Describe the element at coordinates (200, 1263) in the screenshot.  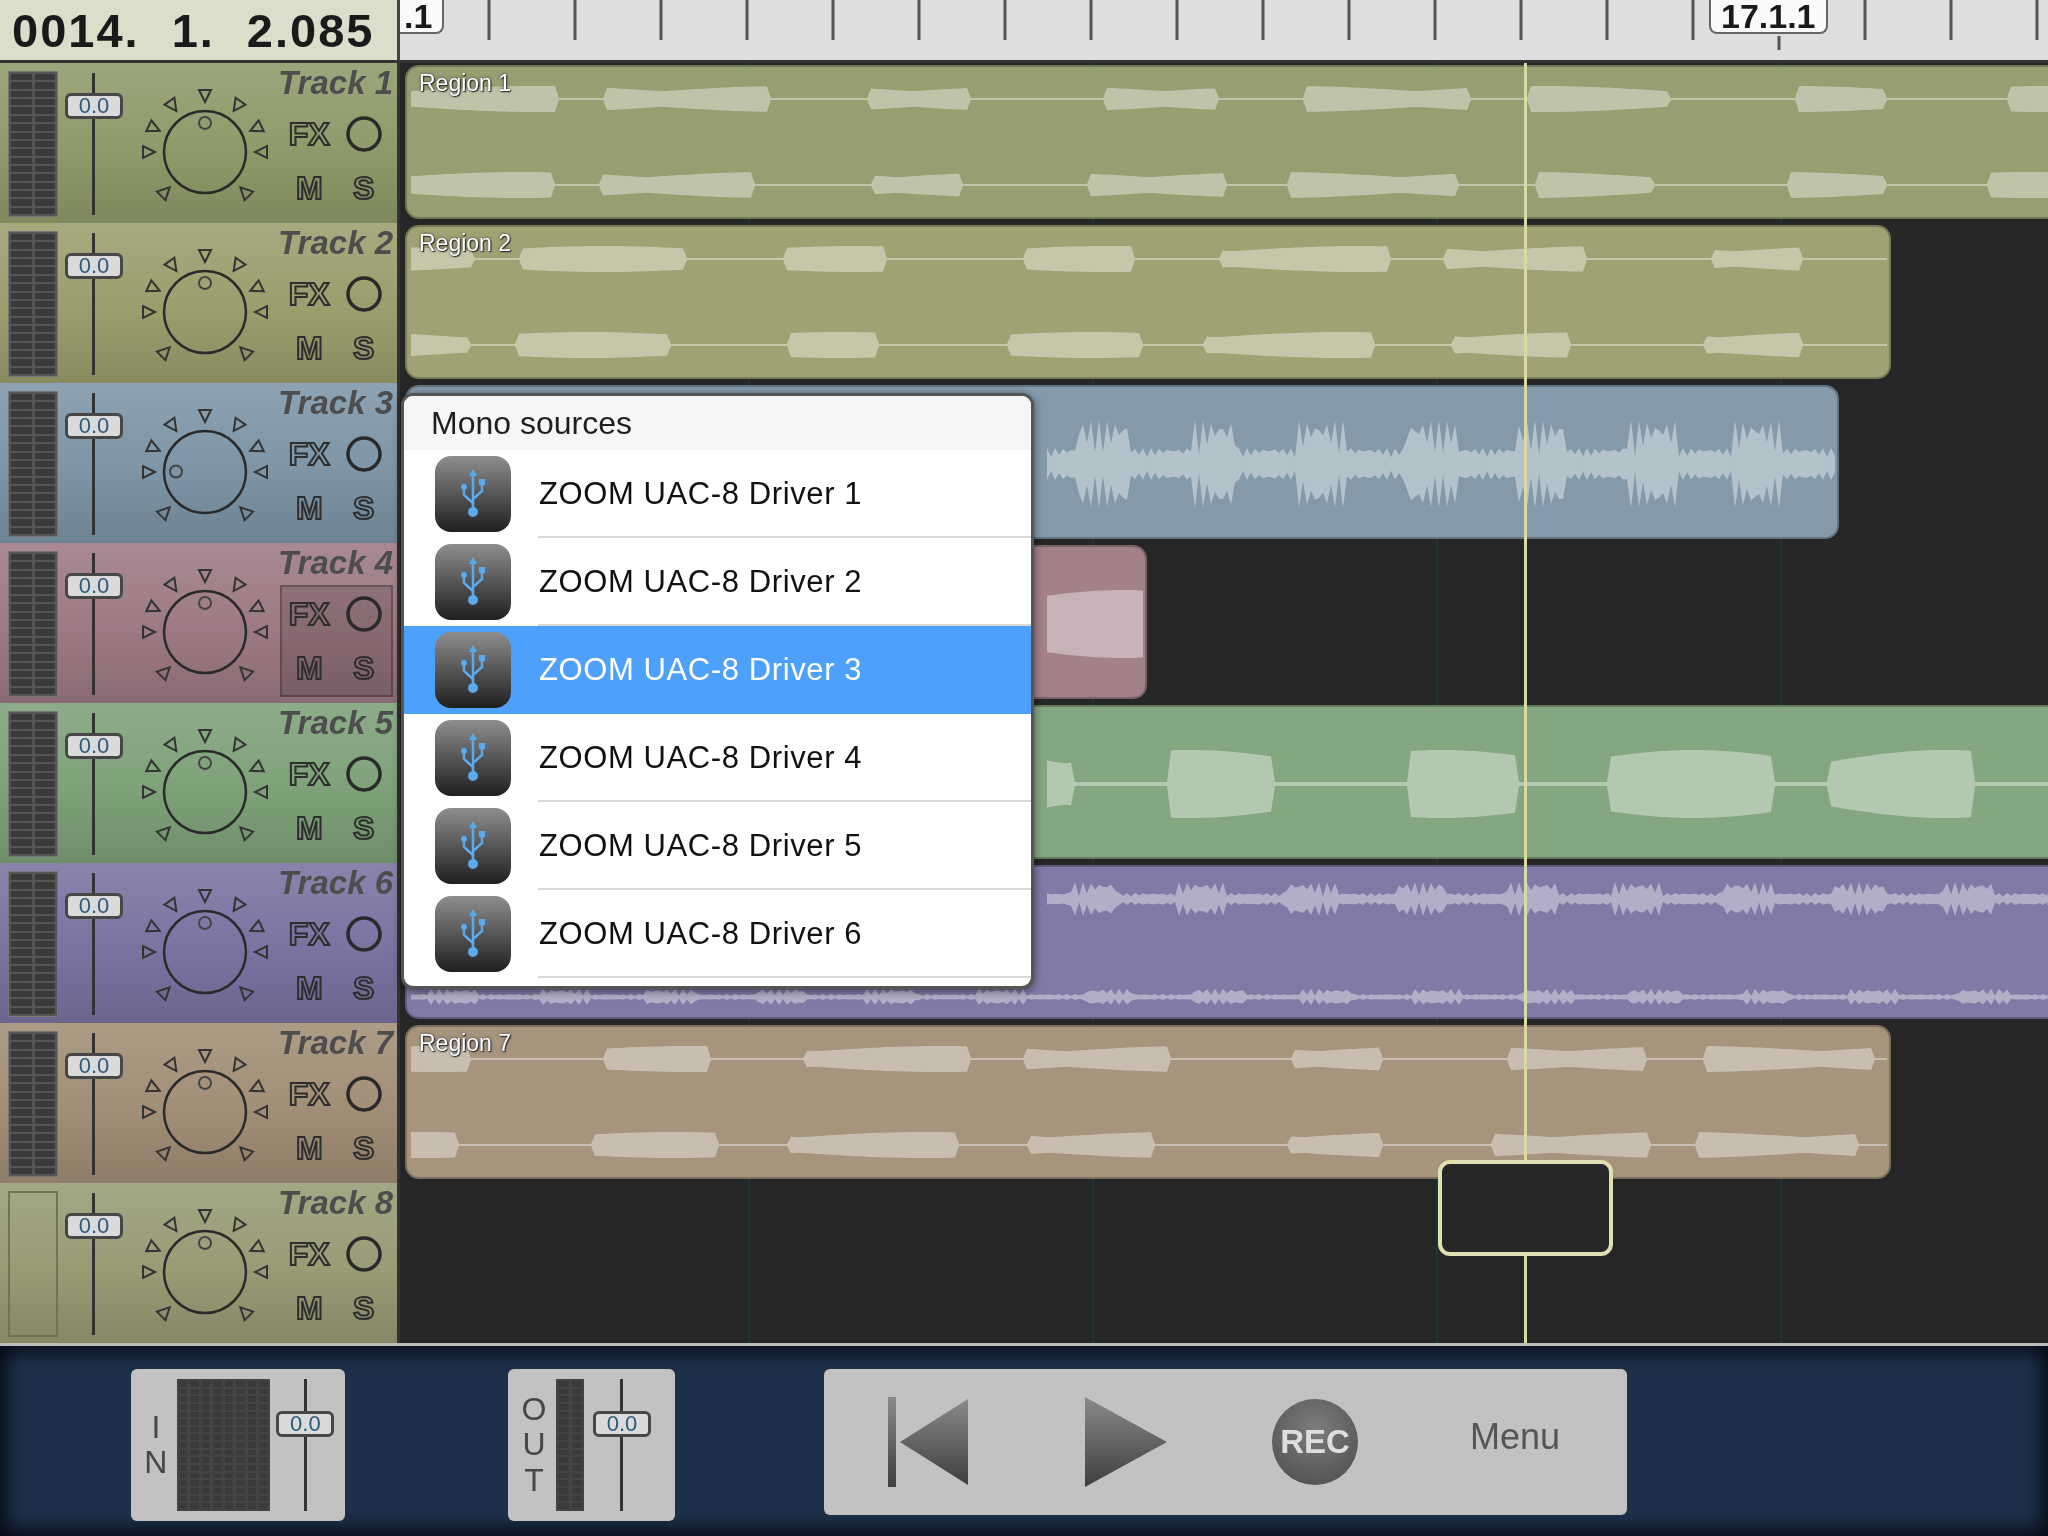
I see `track-header: 0.0 Track 8 FX M S` at that location.